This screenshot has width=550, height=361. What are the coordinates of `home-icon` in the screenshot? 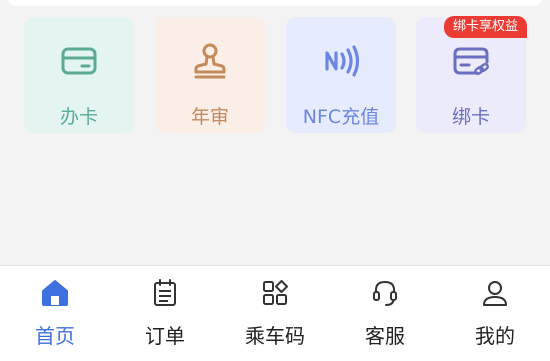 It's located at (55, 293).